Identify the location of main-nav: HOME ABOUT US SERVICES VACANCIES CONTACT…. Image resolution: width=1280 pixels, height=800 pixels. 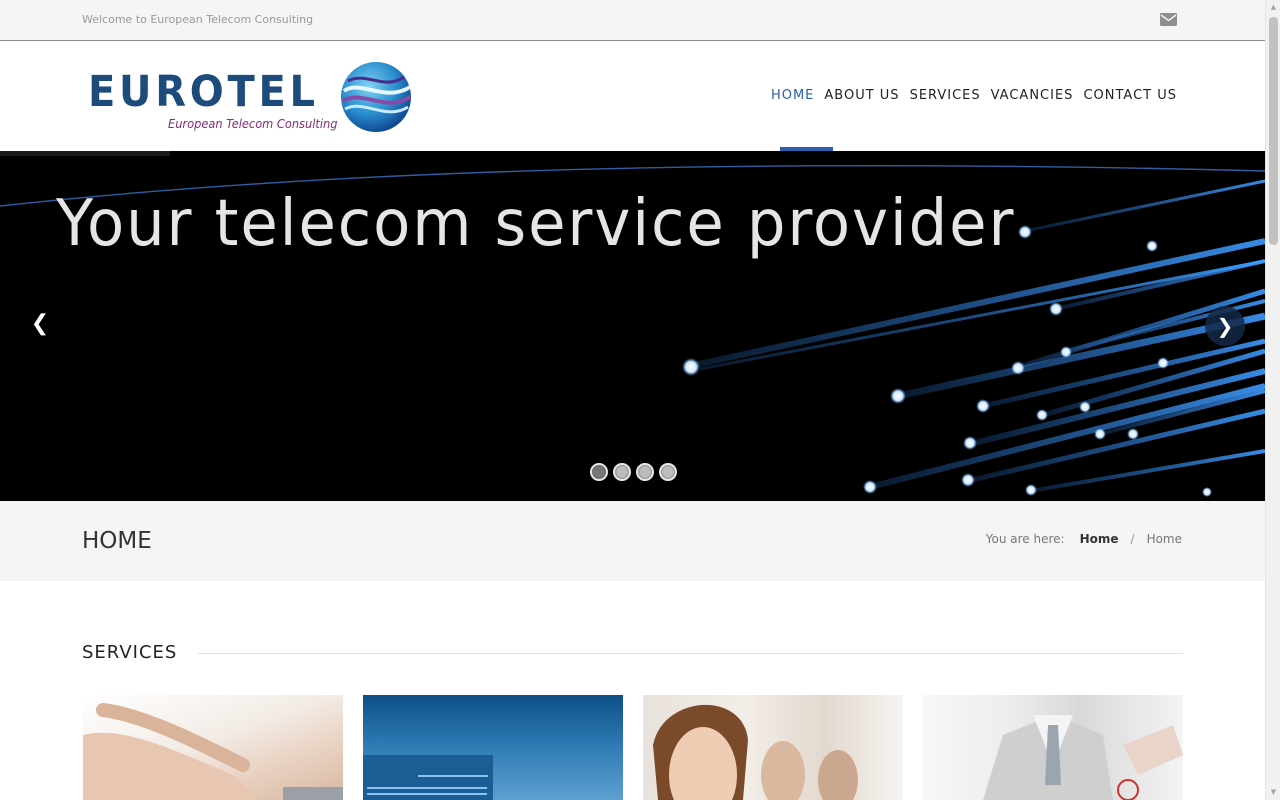
(974, 95).